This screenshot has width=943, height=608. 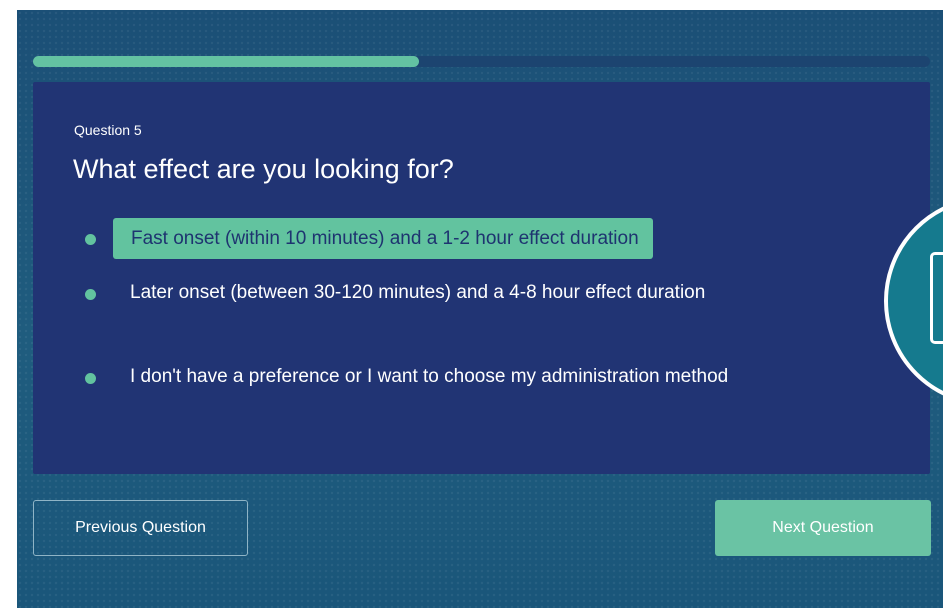 What do you see at coordinates (226, 61) in the screenshot?
I see `progress-fill` at bounding box center [226, 61].